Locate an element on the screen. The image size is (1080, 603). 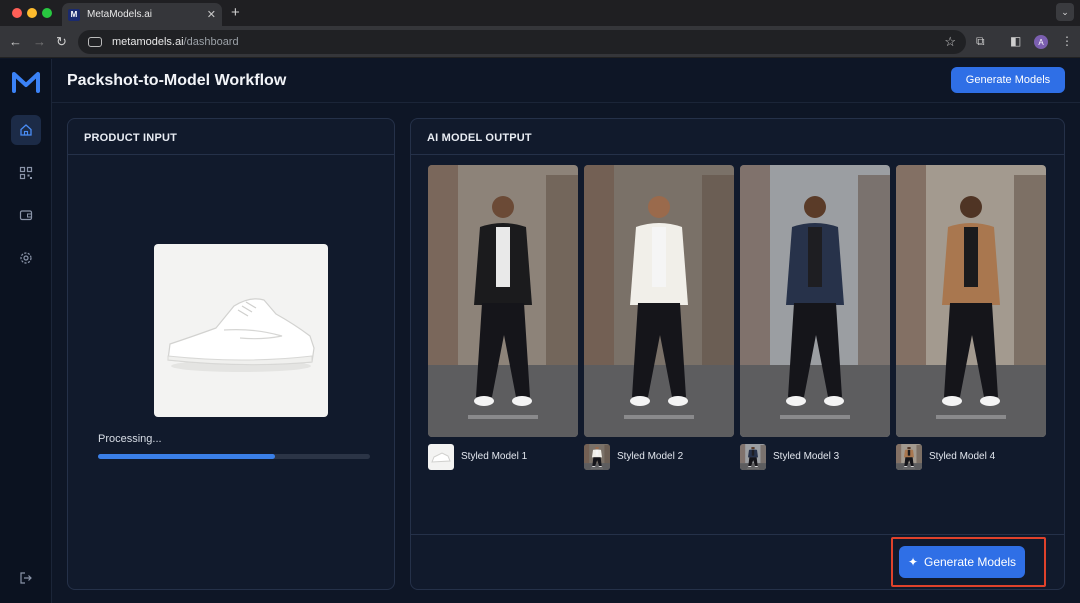
tab-title: MetaModels.ai is located at coordinates (120, 14).